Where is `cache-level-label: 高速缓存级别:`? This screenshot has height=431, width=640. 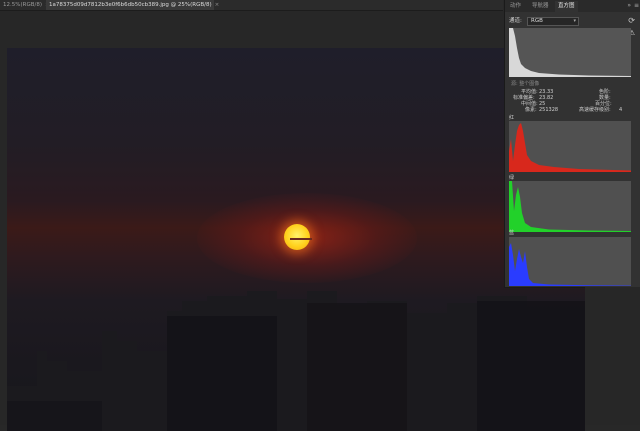
cache-level-label: 高速缓存级别: is located at coordinates (595, 110).